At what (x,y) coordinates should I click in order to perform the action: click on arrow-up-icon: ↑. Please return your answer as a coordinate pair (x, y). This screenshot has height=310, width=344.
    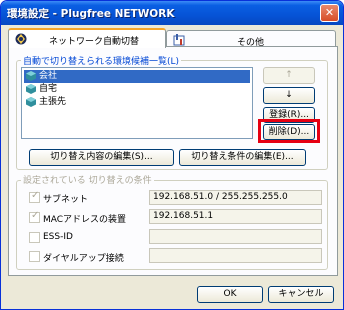
    Looking at the image, I should click on (289, 75).